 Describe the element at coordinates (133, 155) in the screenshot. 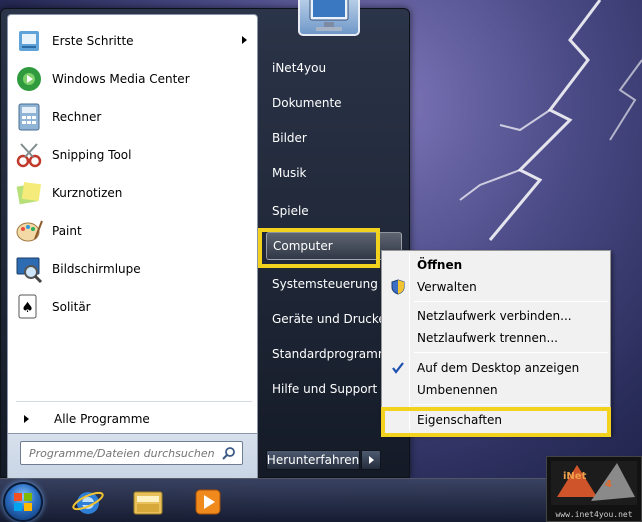

I see `program-snipping-tool: Snipping Tool` at that location.